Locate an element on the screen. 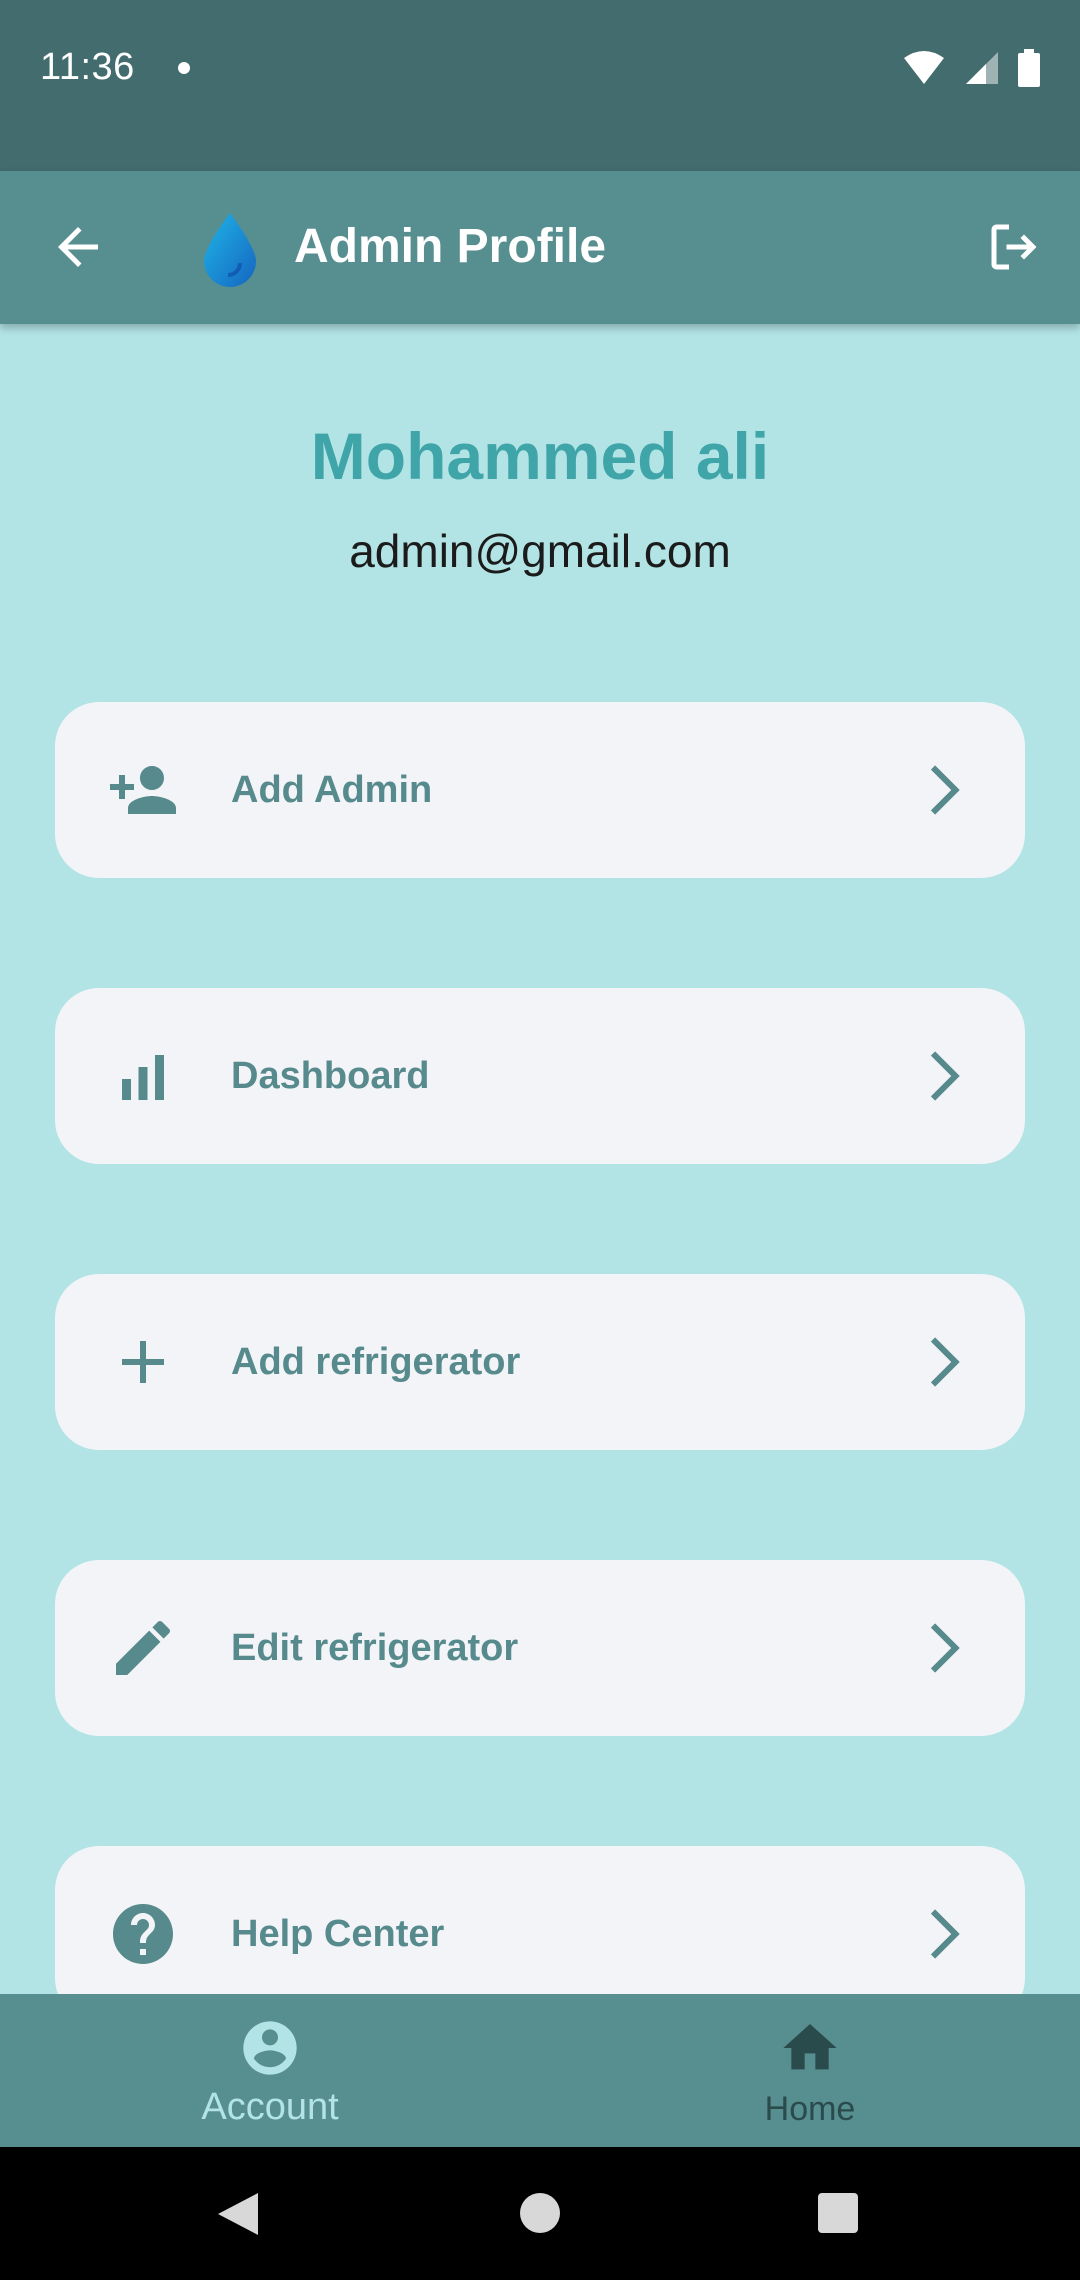 Image resolution: width=1080 pixels, height=2280 pixels. status-icons is located at coordinates (971, 68).